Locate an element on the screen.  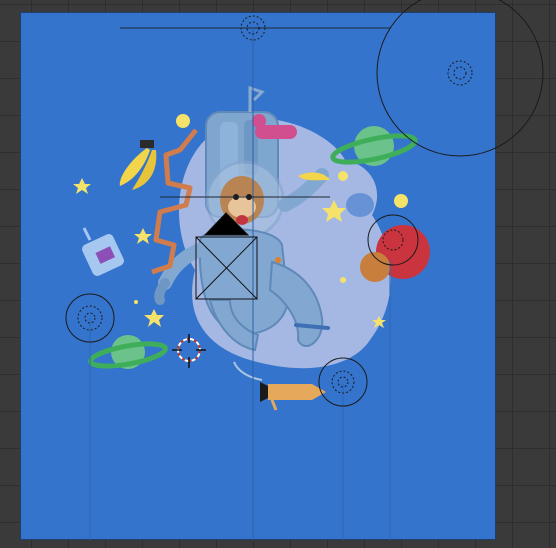
3d-cursor-icon is located at coordinates (189, 351).